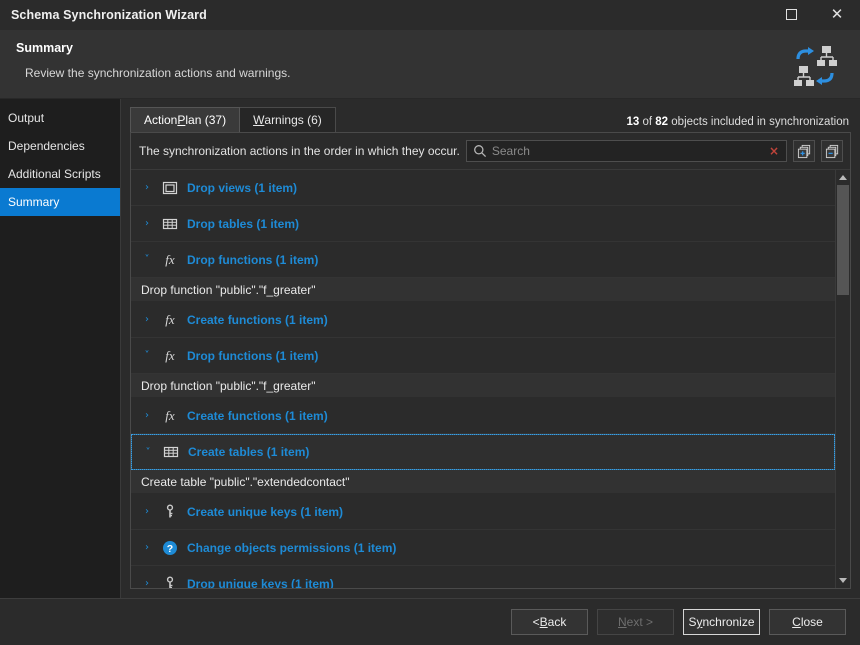 This screenshot has height=645, width=860. What do you see at coordinates (170, 188) in the screenshot?
I see `view-icon` at bounding box center [170, 188].